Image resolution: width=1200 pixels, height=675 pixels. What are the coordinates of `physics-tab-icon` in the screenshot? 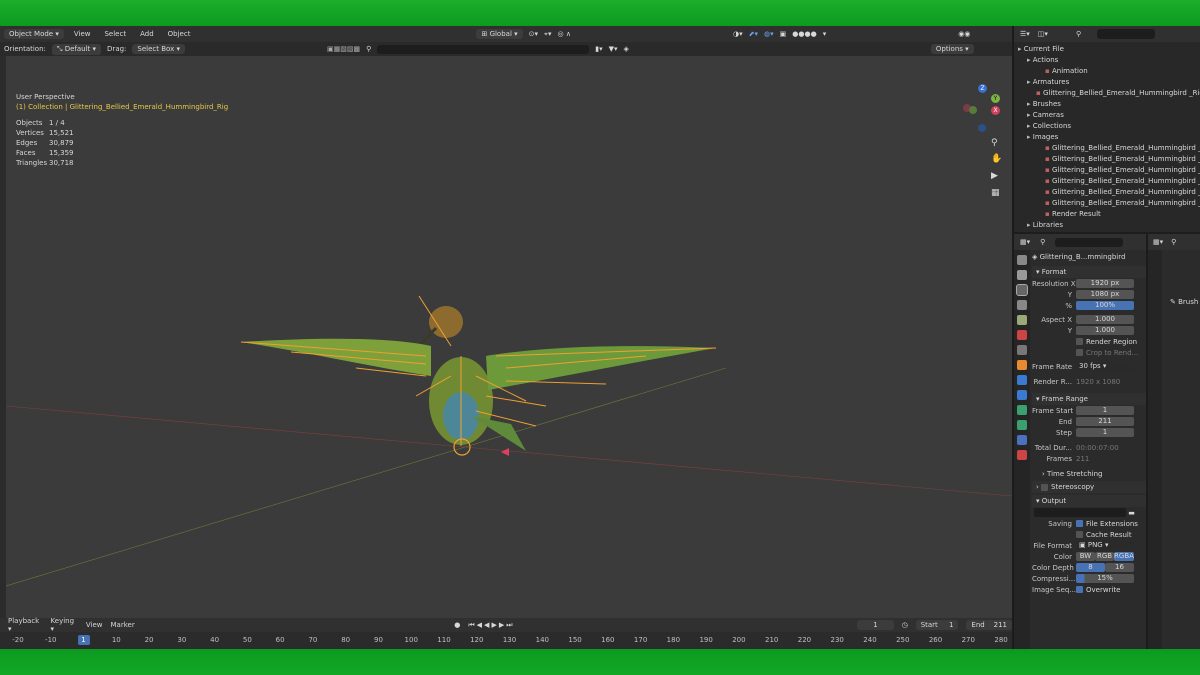 It's located at (1022, 410).